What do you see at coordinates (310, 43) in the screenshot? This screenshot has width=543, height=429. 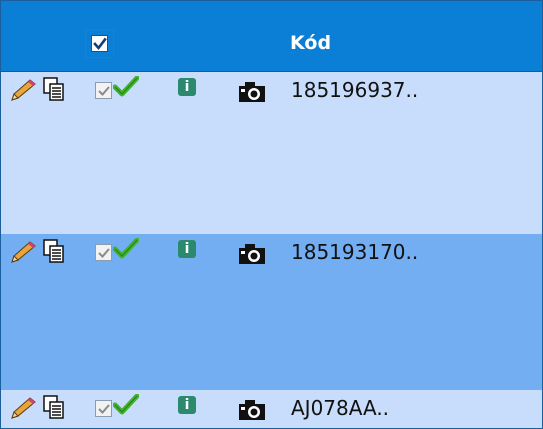 I see `column-header-code: Kód` at bounding box center [310, 43].